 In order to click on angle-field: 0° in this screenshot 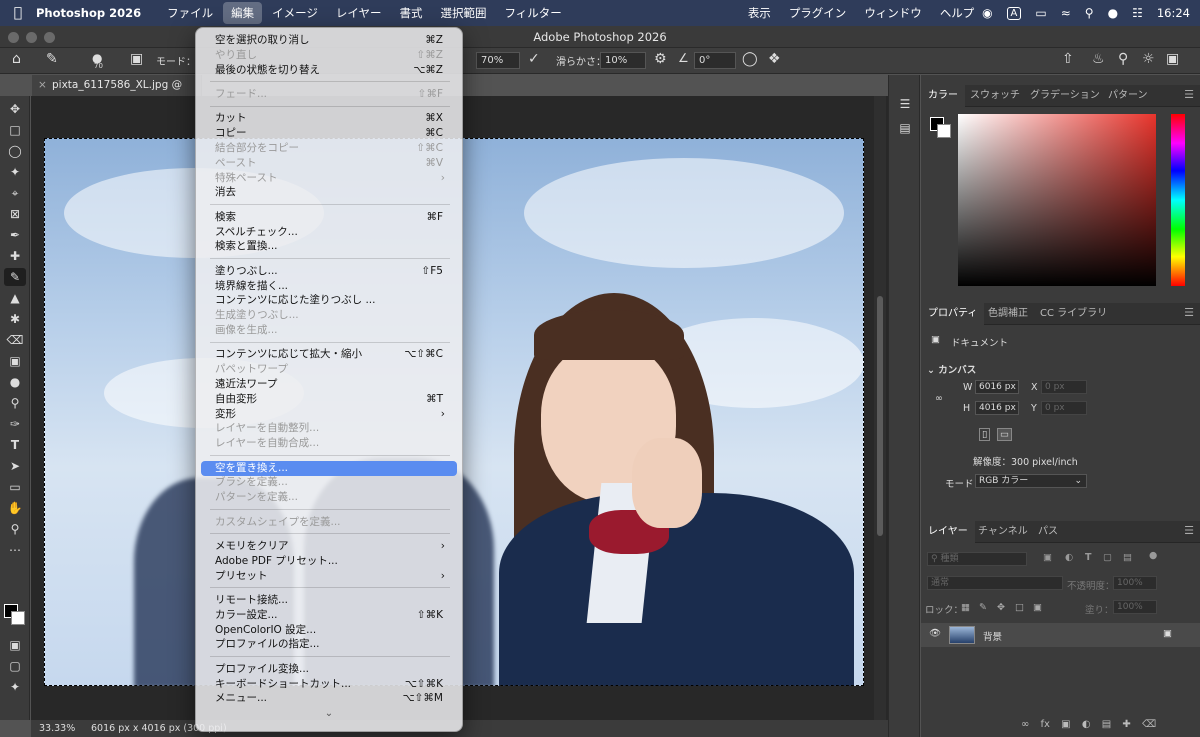, I will do `click(715, 60)`.